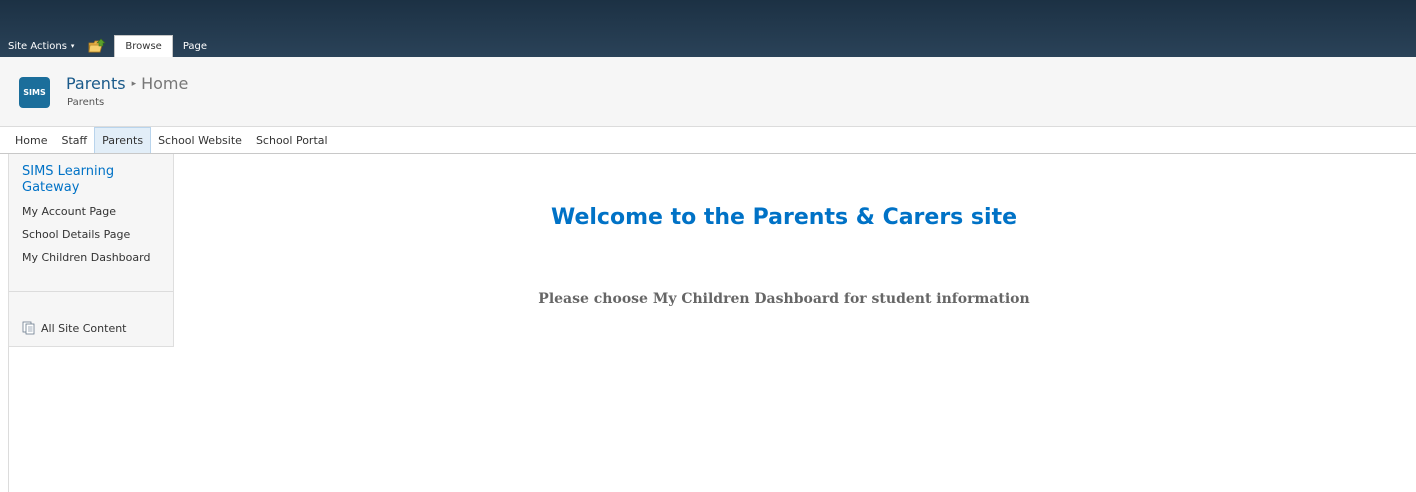 Image resolution: width=1416 pixels, height=492 pixels. Describe the element at coordinates (96, 83) in the screenshot. I see `breadcrumb-site-link: Parents` at that location.